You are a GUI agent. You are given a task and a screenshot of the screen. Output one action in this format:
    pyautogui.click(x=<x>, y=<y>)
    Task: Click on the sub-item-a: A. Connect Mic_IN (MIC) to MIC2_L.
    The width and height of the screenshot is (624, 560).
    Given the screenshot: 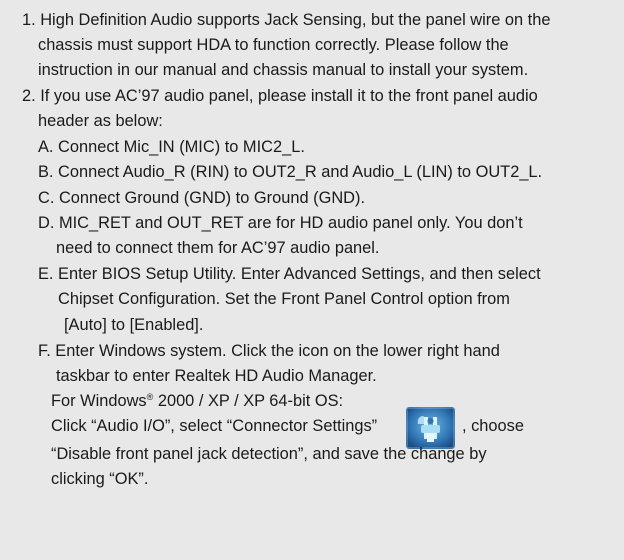 What is the action you would take?
    pyautogui.click(x=171, y=147)
    